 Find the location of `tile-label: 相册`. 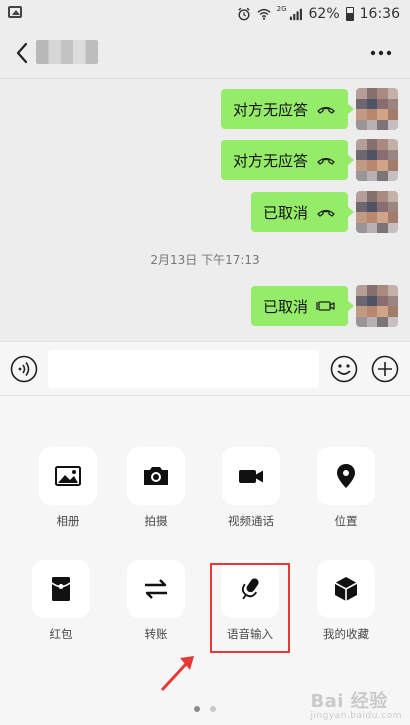

tile-label: 相册 is located at coordinates (68, 521).